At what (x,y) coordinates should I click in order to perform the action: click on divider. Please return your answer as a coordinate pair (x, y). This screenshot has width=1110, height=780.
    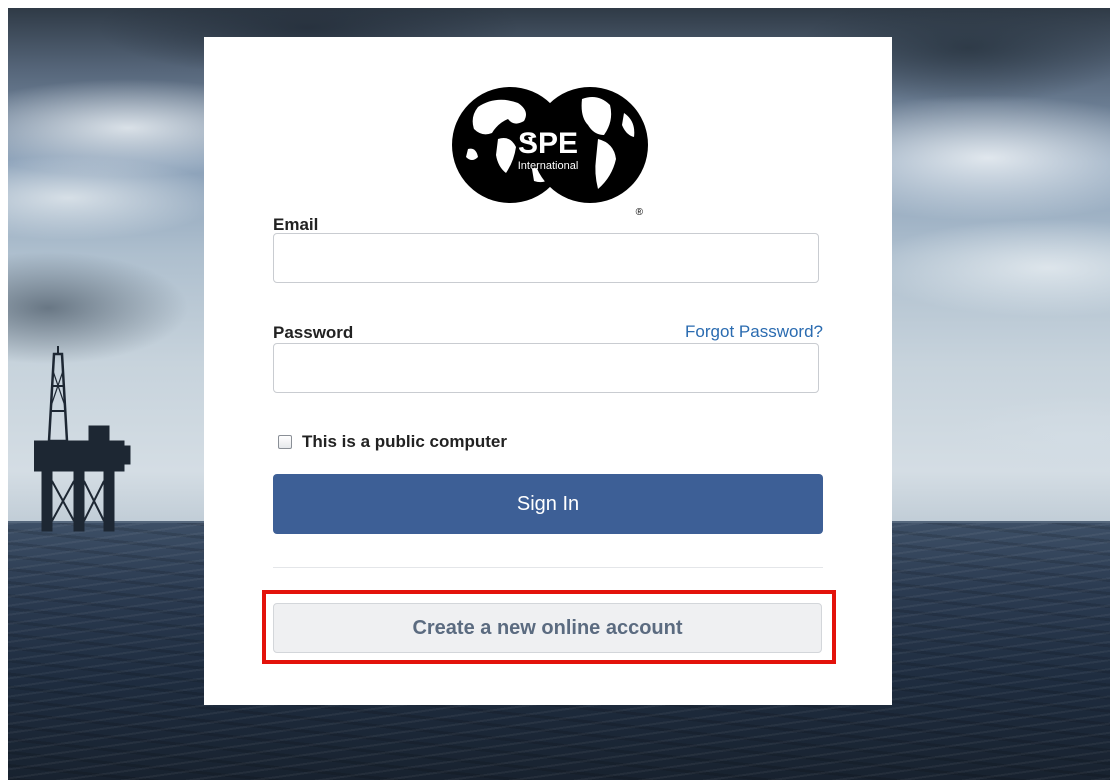
    Looking at the image, I should click on (548, 567).